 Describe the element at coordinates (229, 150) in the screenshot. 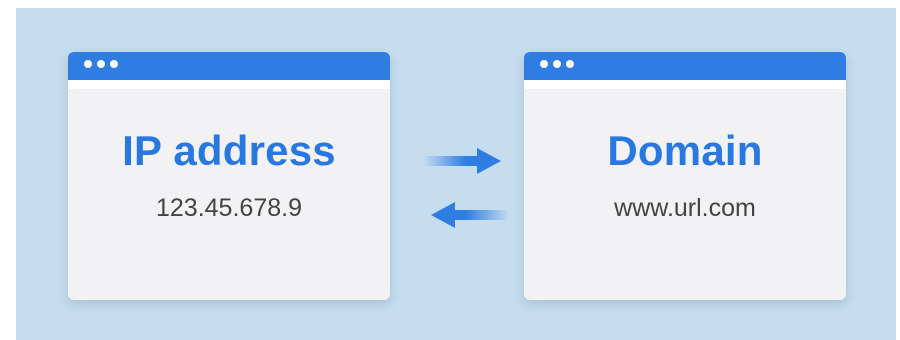

I see `ip-address-heading: IP address` at that location.